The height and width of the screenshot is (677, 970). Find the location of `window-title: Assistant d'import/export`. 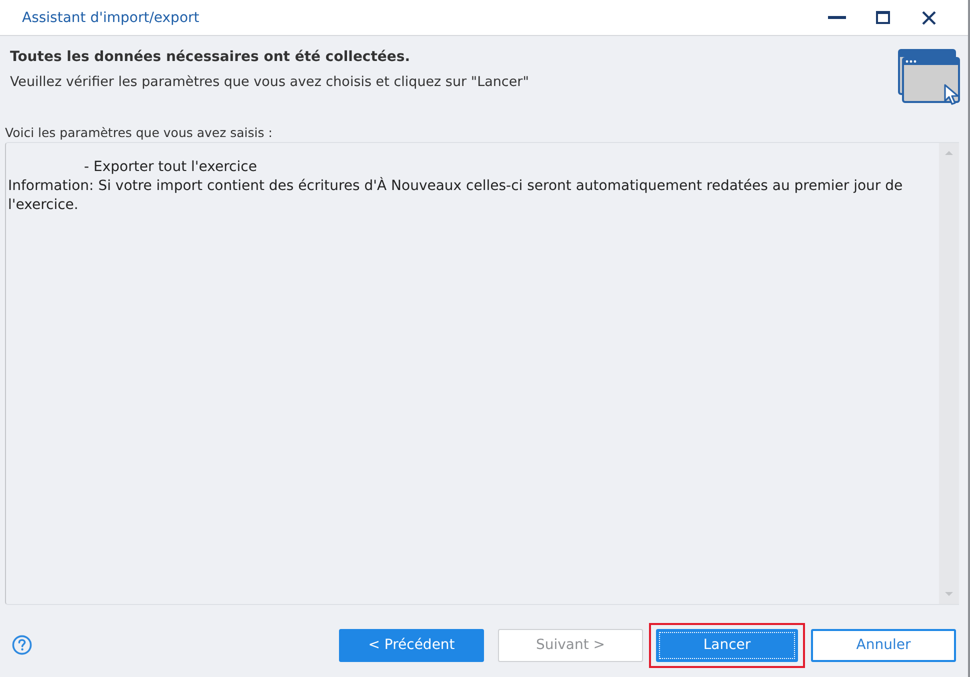

window-title: Assistant d'import/export is located at coordinates (111, 18).